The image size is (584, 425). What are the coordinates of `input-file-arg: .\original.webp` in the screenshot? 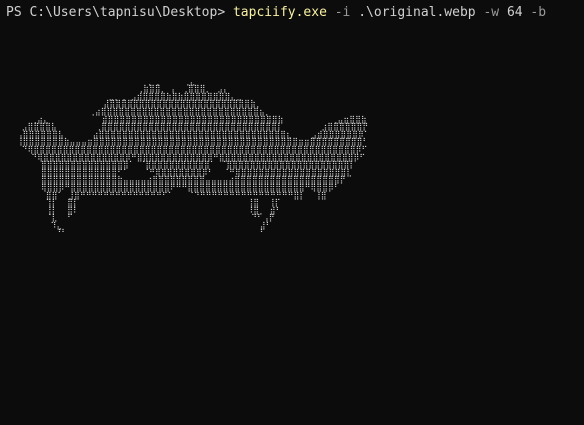 It's located at (417, 12).